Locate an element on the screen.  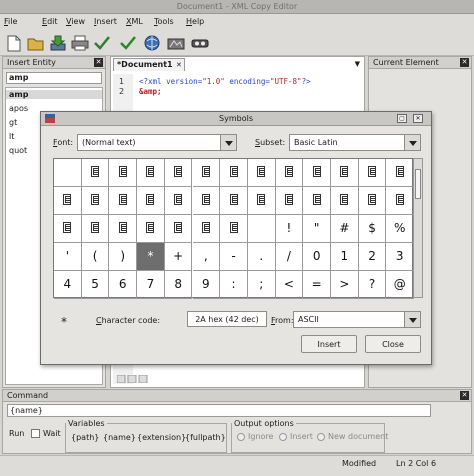
menu-file: File is located at coordinates (10, 21).